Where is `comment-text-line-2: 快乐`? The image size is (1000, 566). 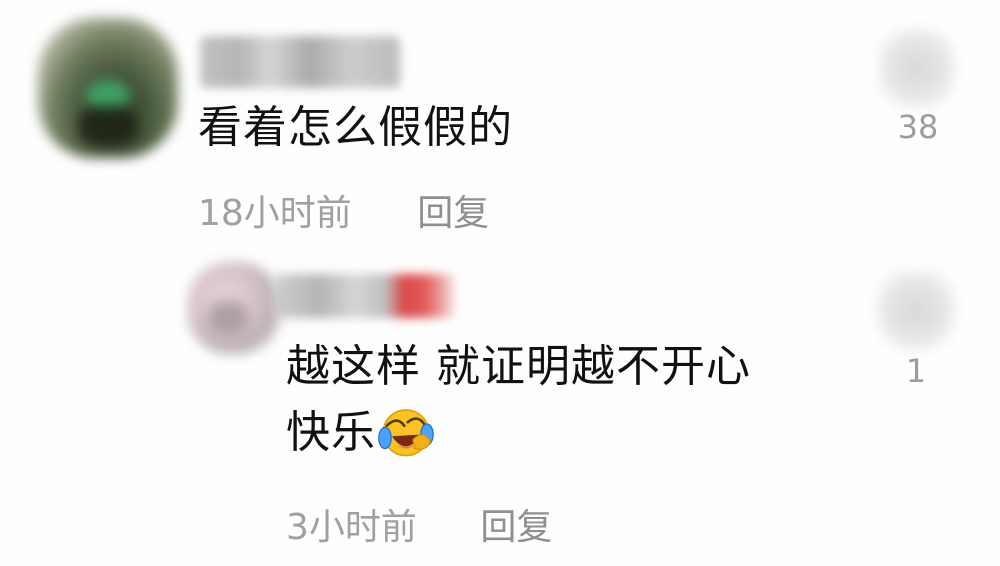 comment-text-line-2: 快乐 is located at coordinates (518, 433).